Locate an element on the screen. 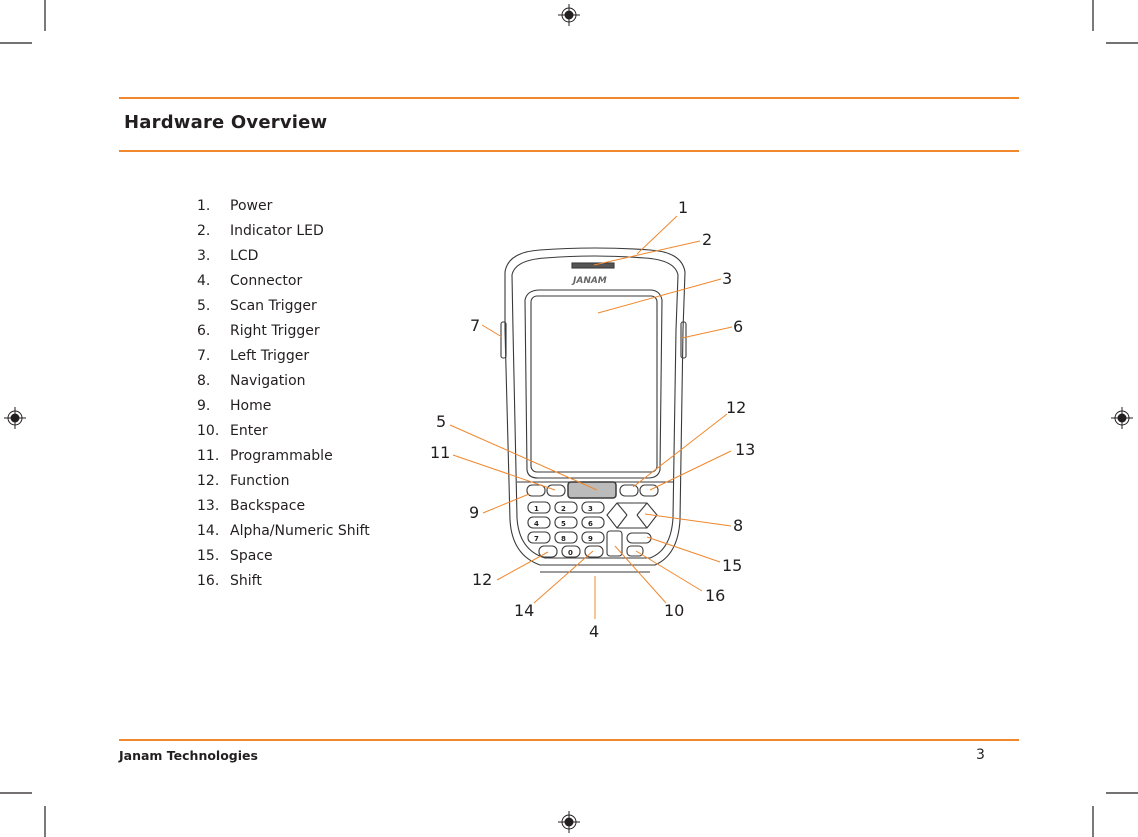 The width and height of the screenshot is (1138, 837). screen-bezel is located at coordinates (593, 384).